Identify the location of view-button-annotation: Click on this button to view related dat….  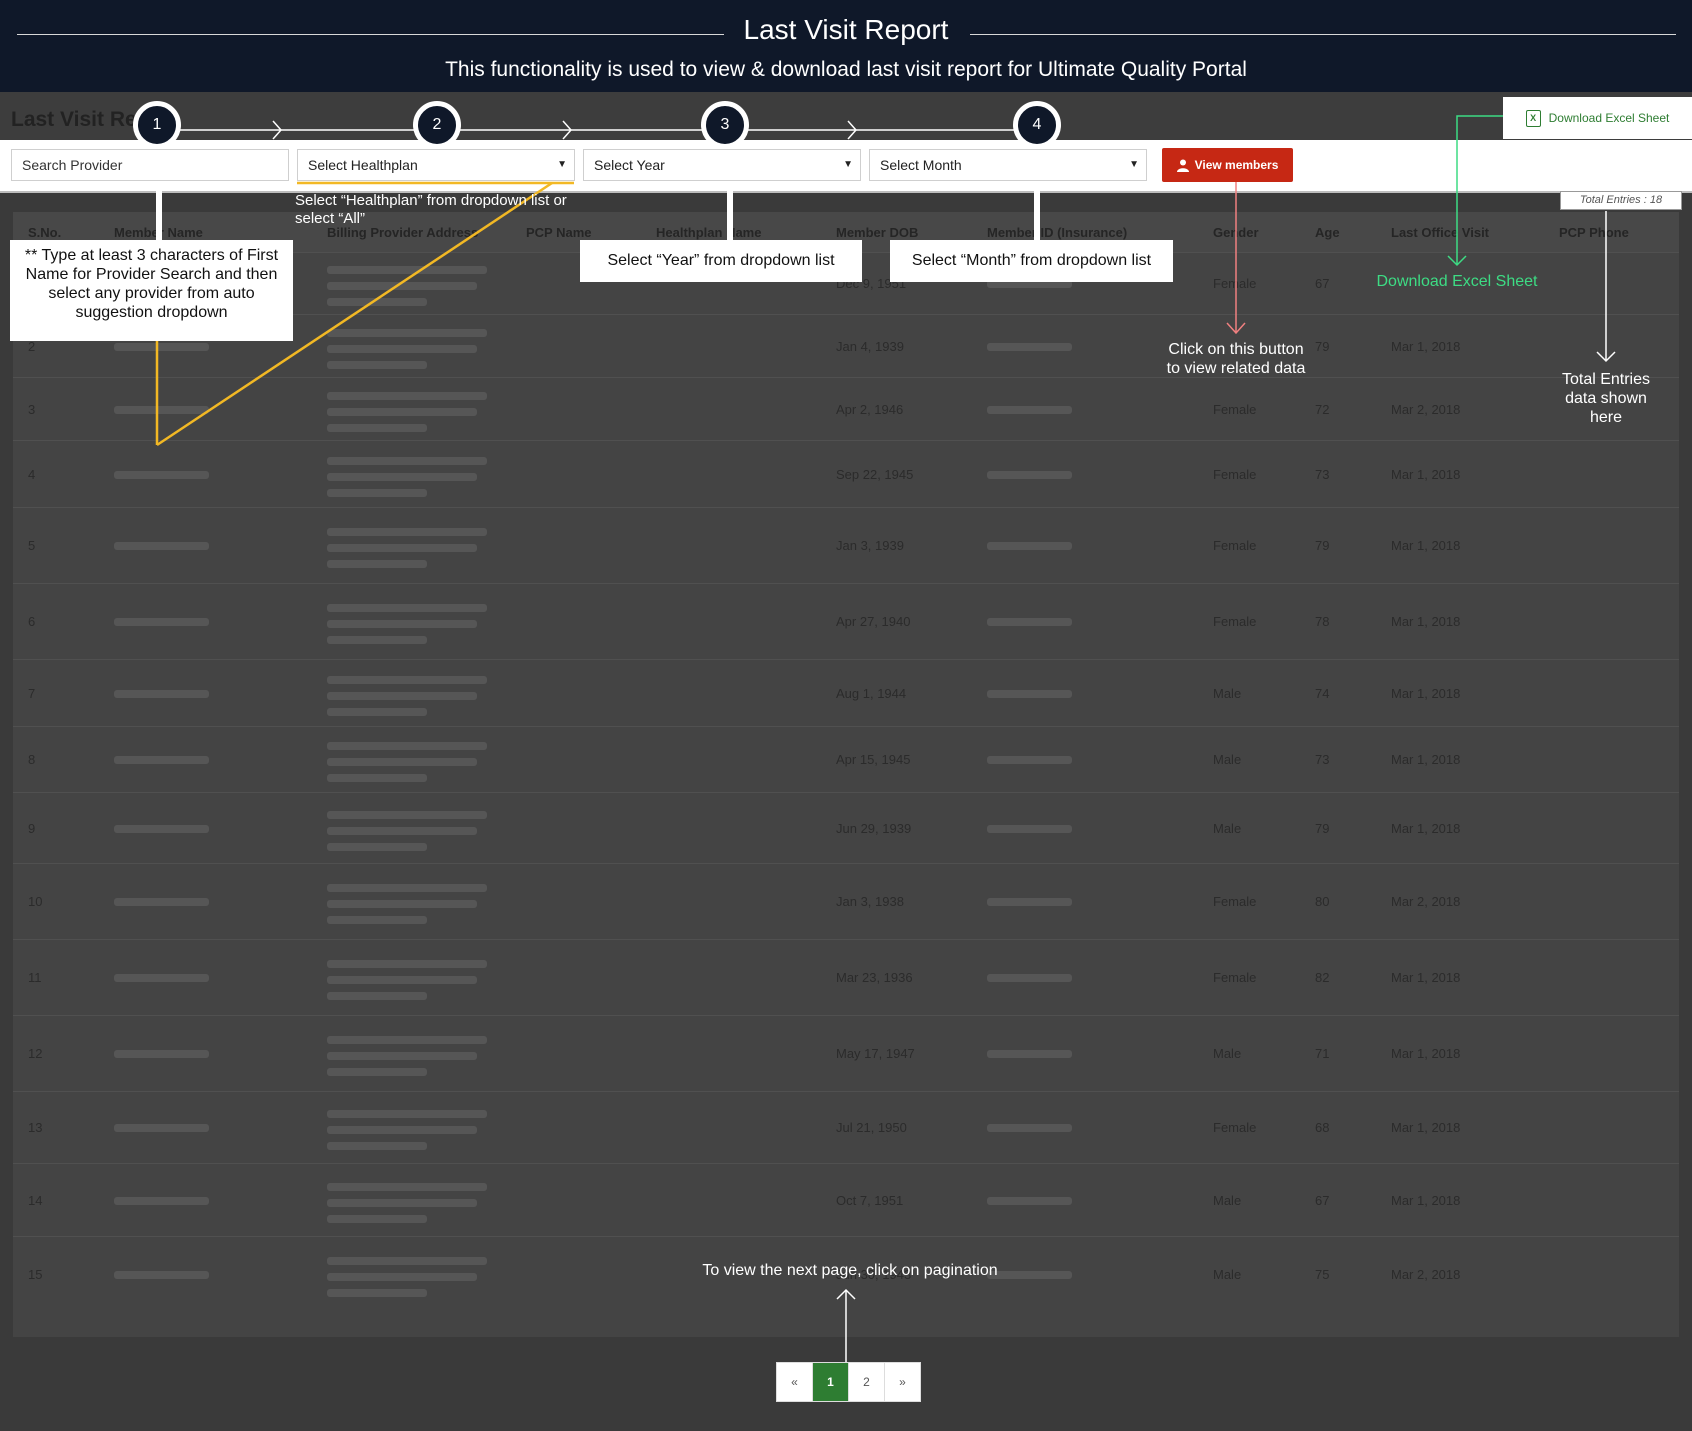
(1236, 359).